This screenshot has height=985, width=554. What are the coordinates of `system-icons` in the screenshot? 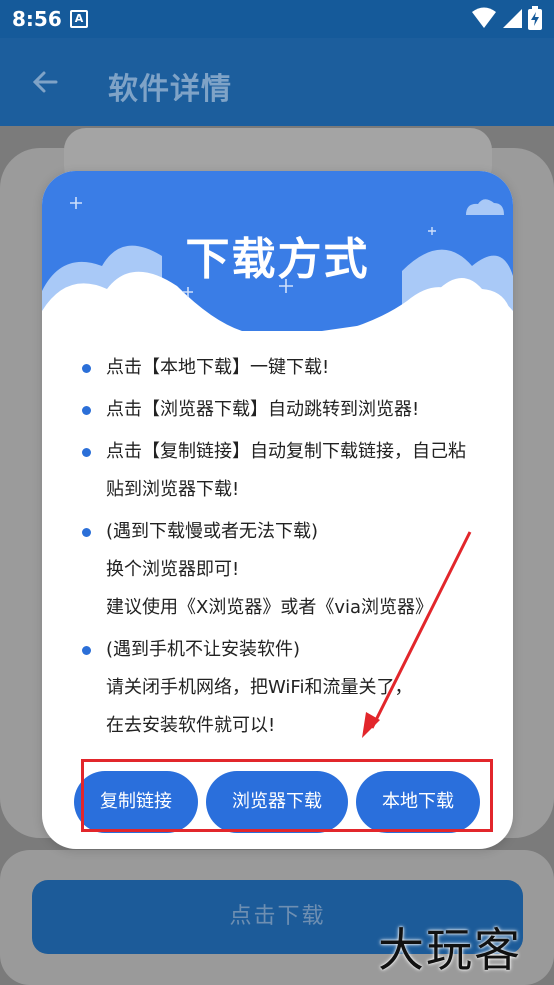 It's located at (507, 18).